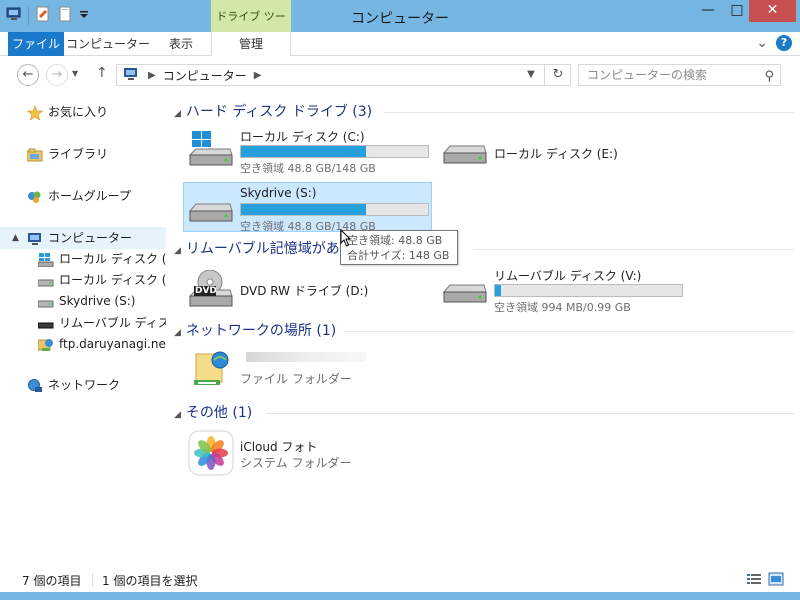 This screenshot has width=800, height=600. What do you see at coordinates (83, 280) in the screenshot?
I see `sidebar-item-drive-e: ローカル ディスク (E:)` at bounding box center [83, 280].